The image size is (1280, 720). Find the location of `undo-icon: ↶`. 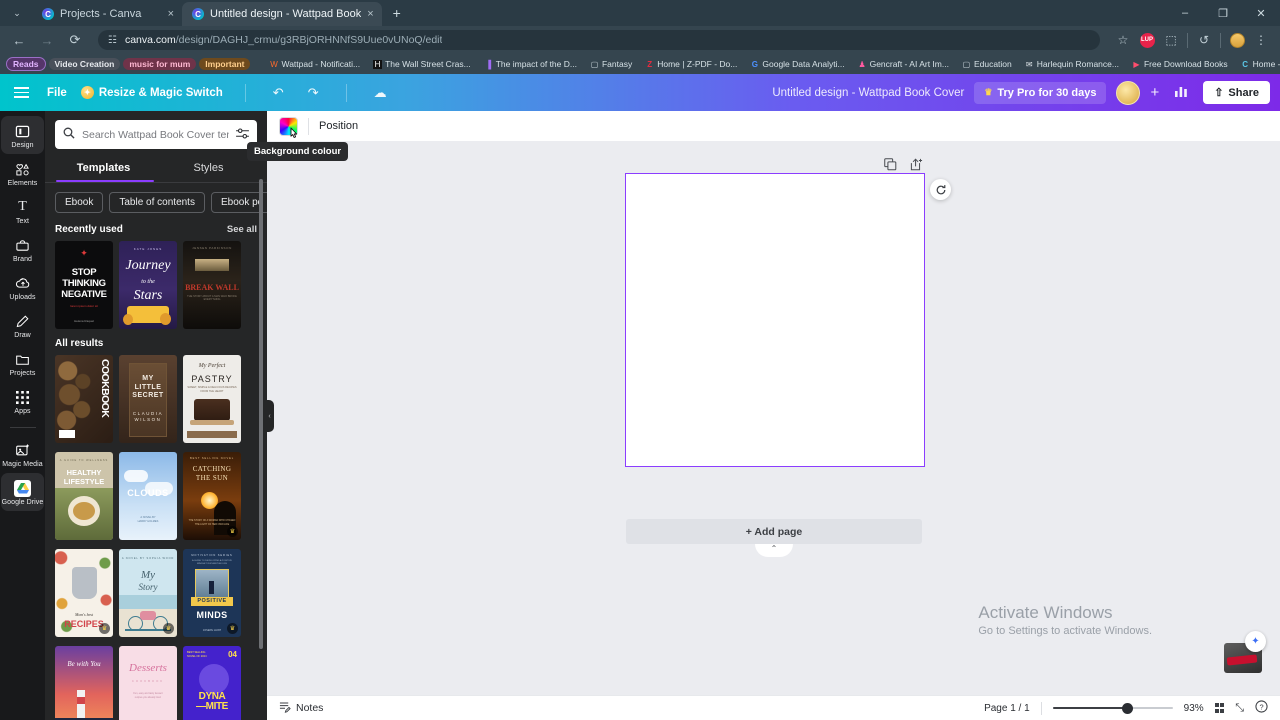

undo-icon: ↶ is located at coordinates (278, 93).